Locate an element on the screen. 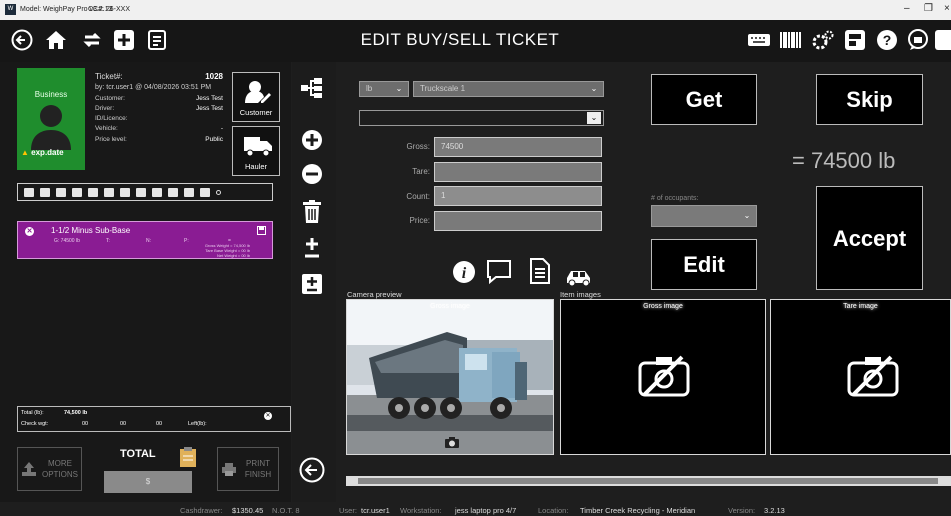 Image resolution: width=951 pixels, height=516 pixels. gross-image-label: Gross image is located at coordinates (663, 306).